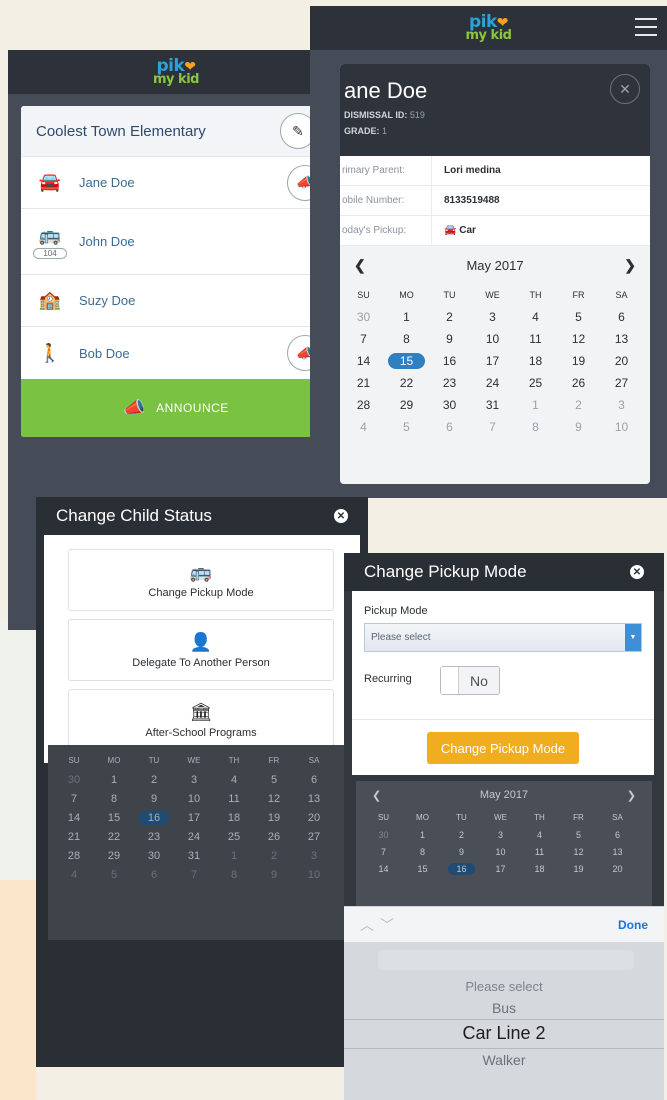 This screenshot has width=667, height=1100. I want to click on after-school-option: 🏛 After-School Programs, so click(201, 720).